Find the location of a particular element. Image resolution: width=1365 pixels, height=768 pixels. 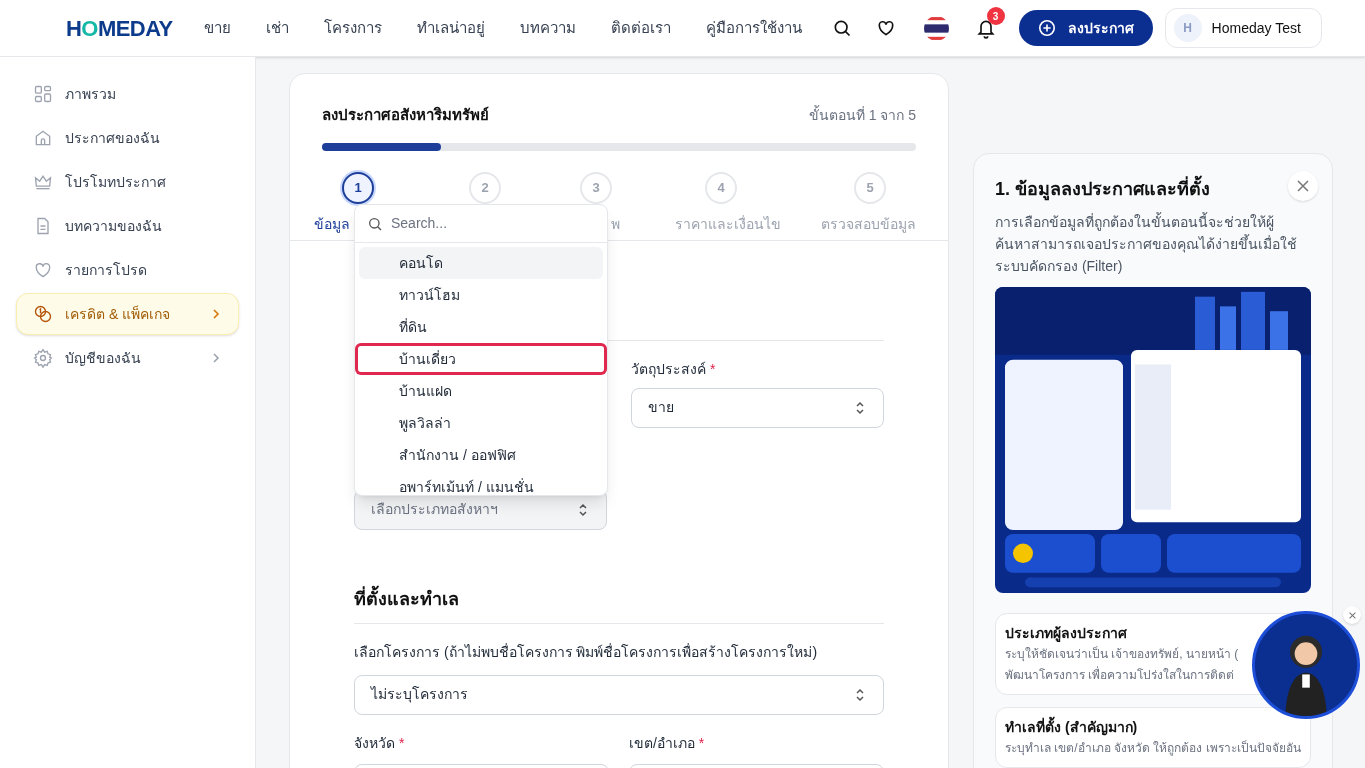

user-avatar: H is located at coordinates (1187, 28).